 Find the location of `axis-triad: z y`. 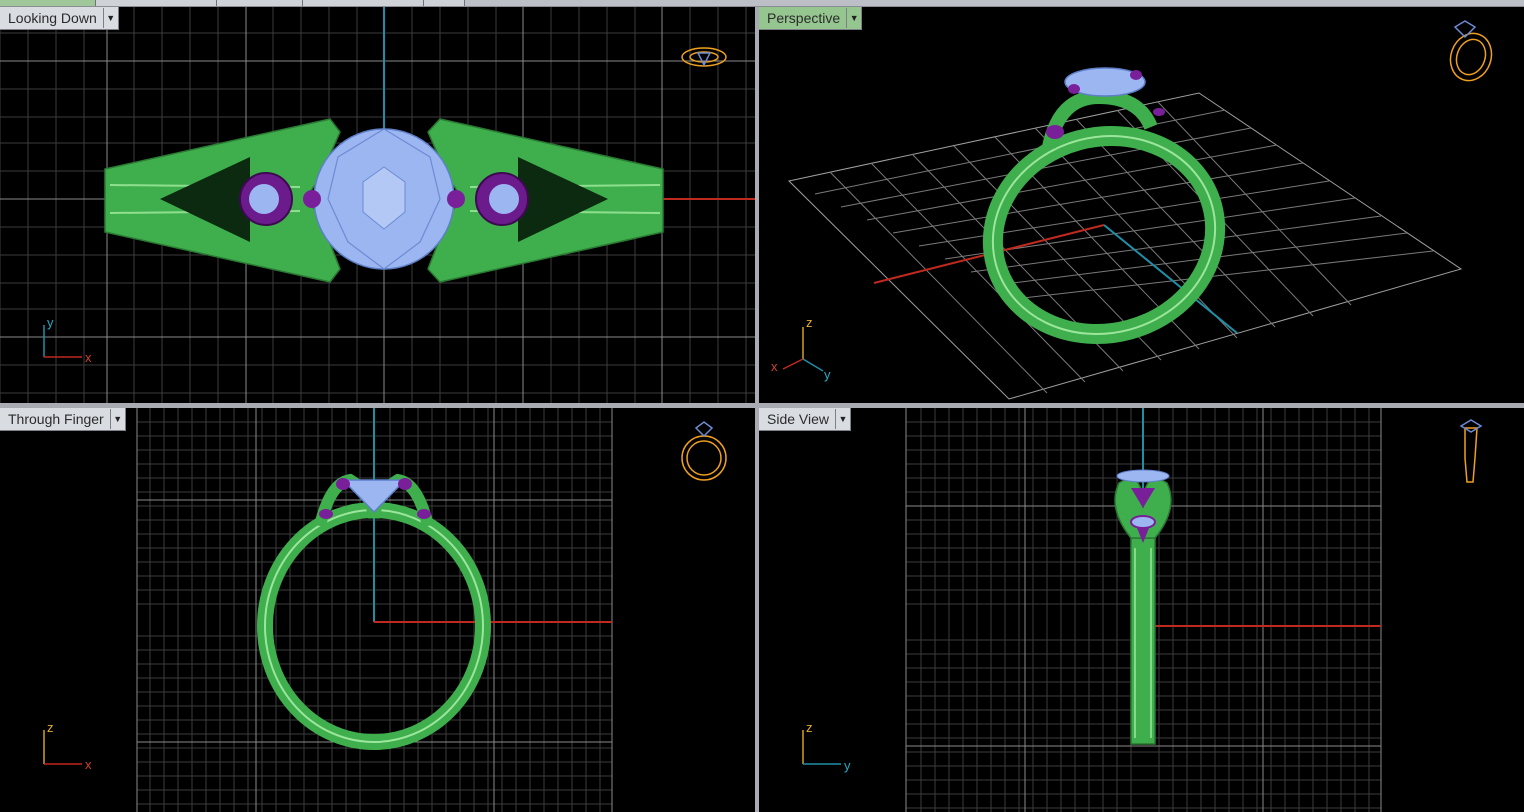

axis-triad: z y is located at coordinates (826, 746).